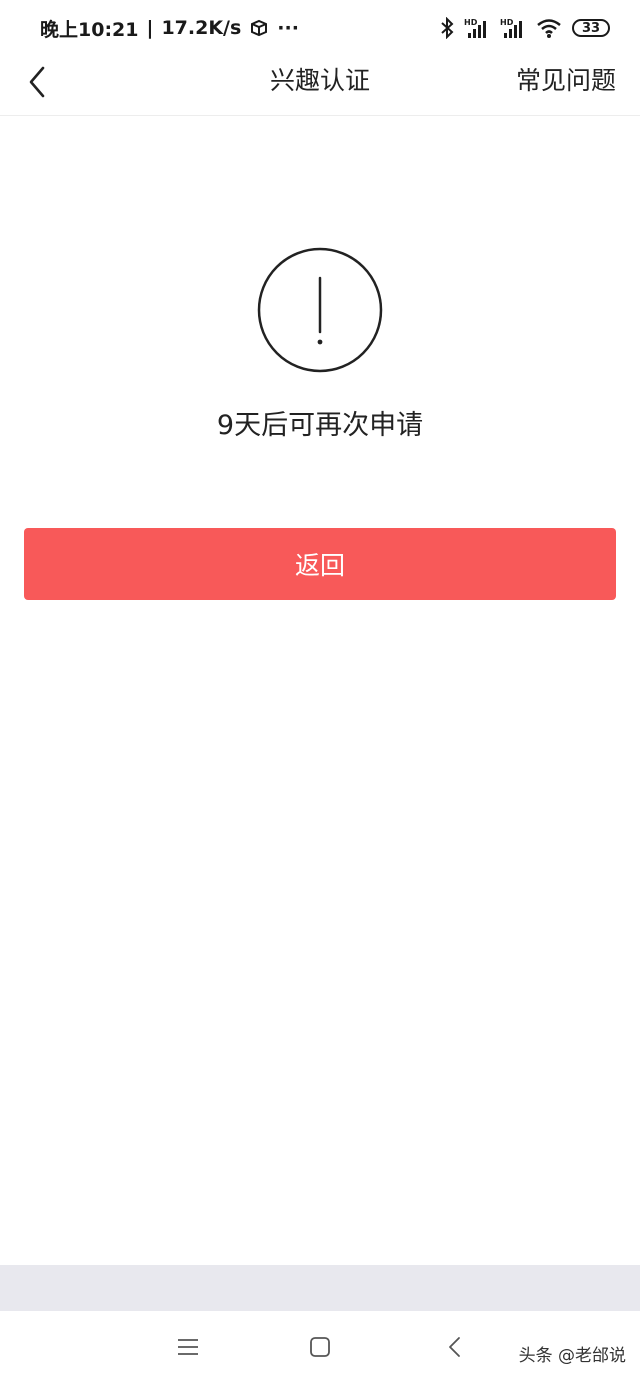 The height and width of the screenshot is (1387, 640). I want to click on system-menu-button, so click(188, 1349).